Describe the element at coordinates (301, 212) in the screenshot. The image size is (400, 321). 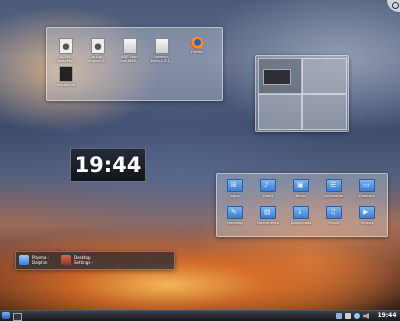
I see `folder-icon: ↓` at that location.